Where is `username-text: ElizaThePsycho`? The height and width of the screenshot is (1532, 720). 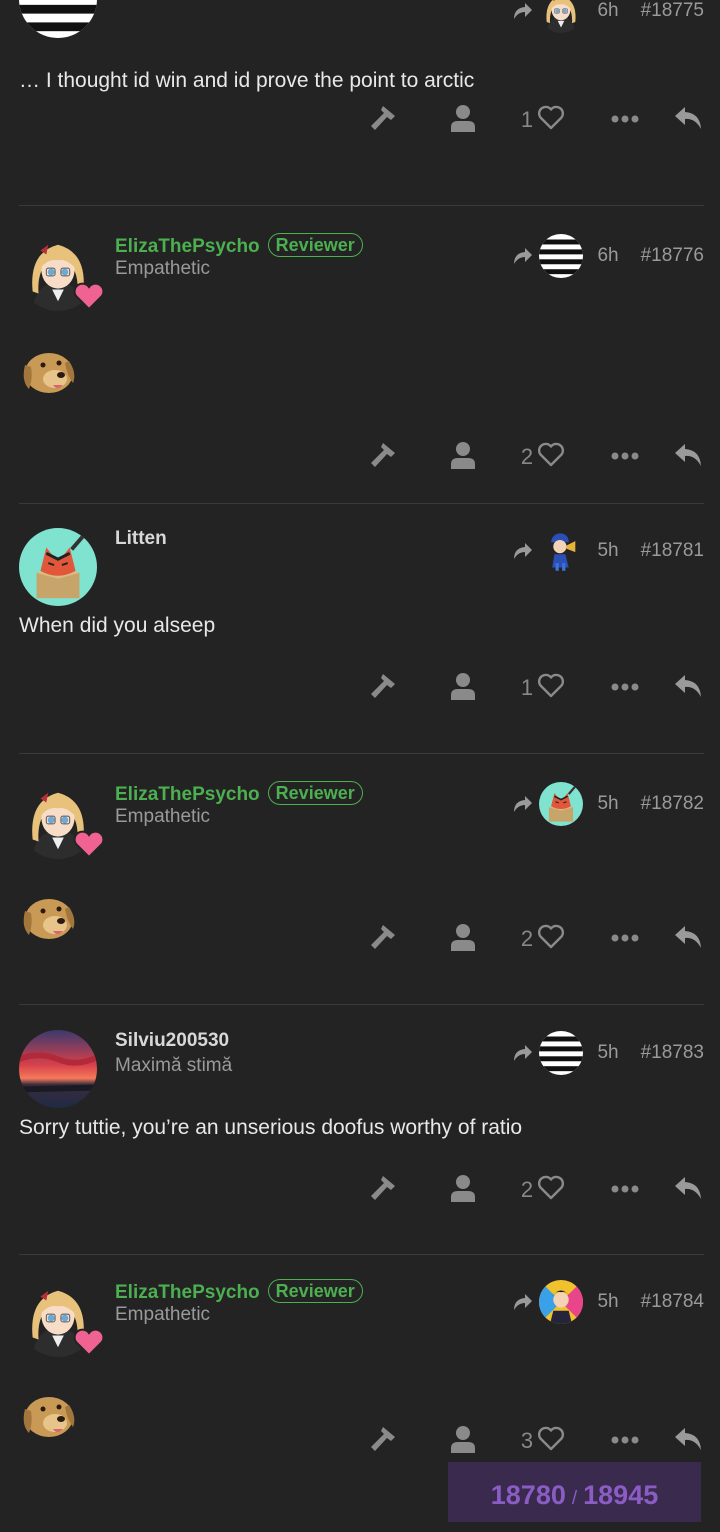
username-text: ElizaThePsycho is located at coordinates (187, 794).